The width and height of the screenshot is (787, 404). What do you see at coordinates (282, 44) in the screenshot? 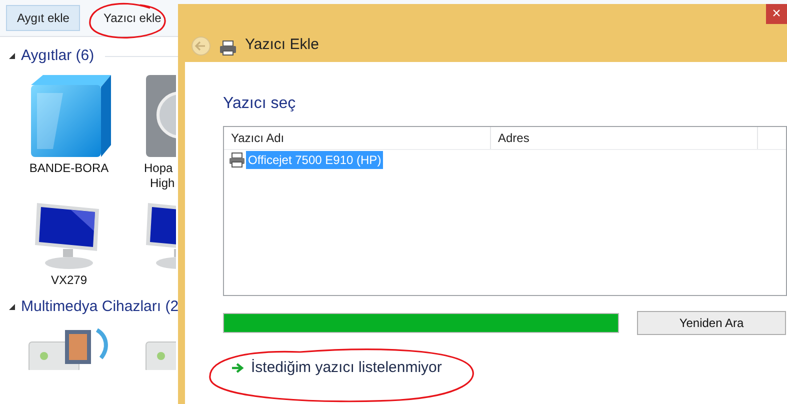
I see `dialog-title: Yazıcı Ekle` at bounding box center [282, 44].